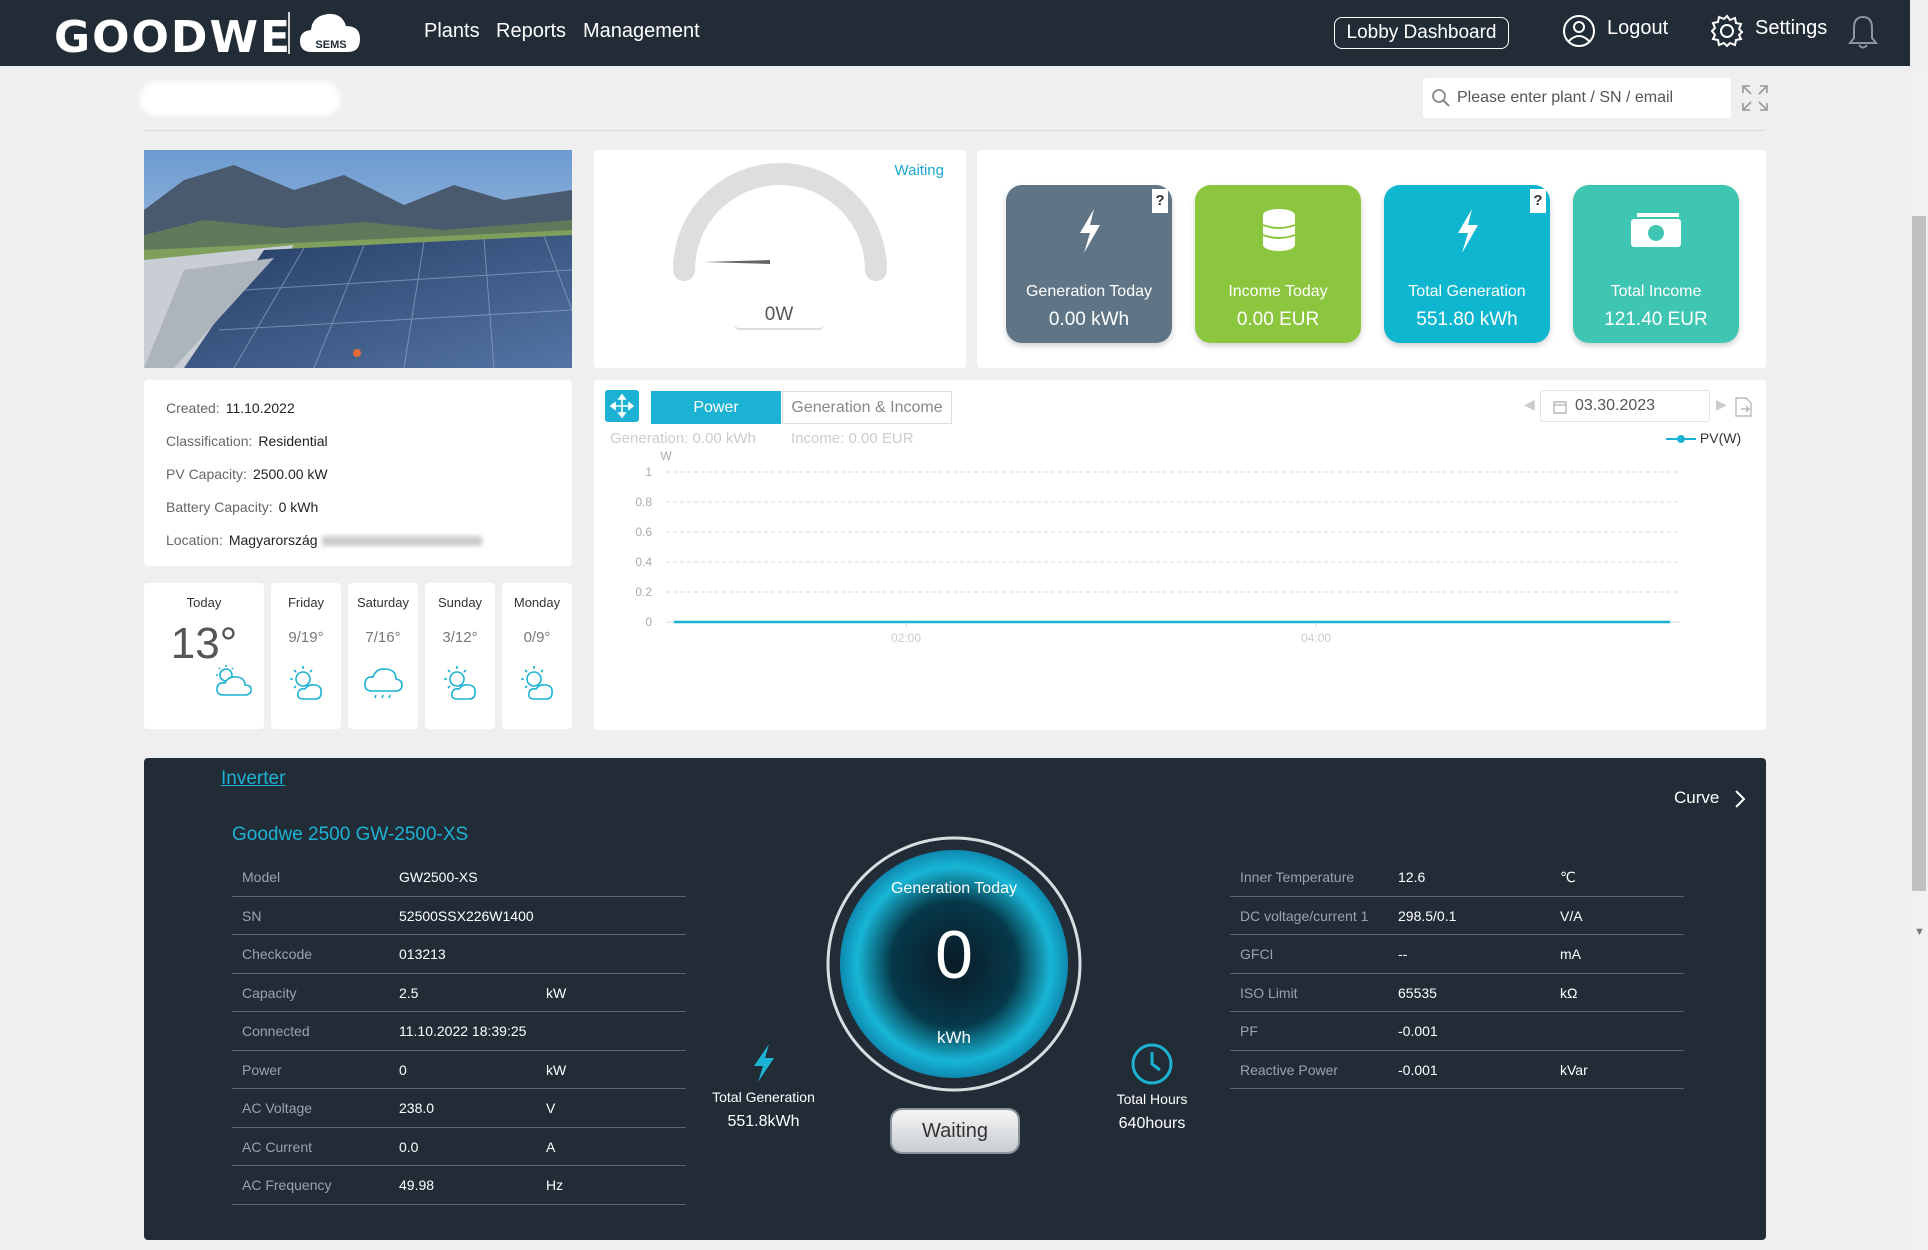 The image size is (1928, 1250). What do you see at coordinates (1457, 993) in the screenshot?
I see `detail-row: ISO Limit 65535 kΩ` at bounding box center [1457, 993].